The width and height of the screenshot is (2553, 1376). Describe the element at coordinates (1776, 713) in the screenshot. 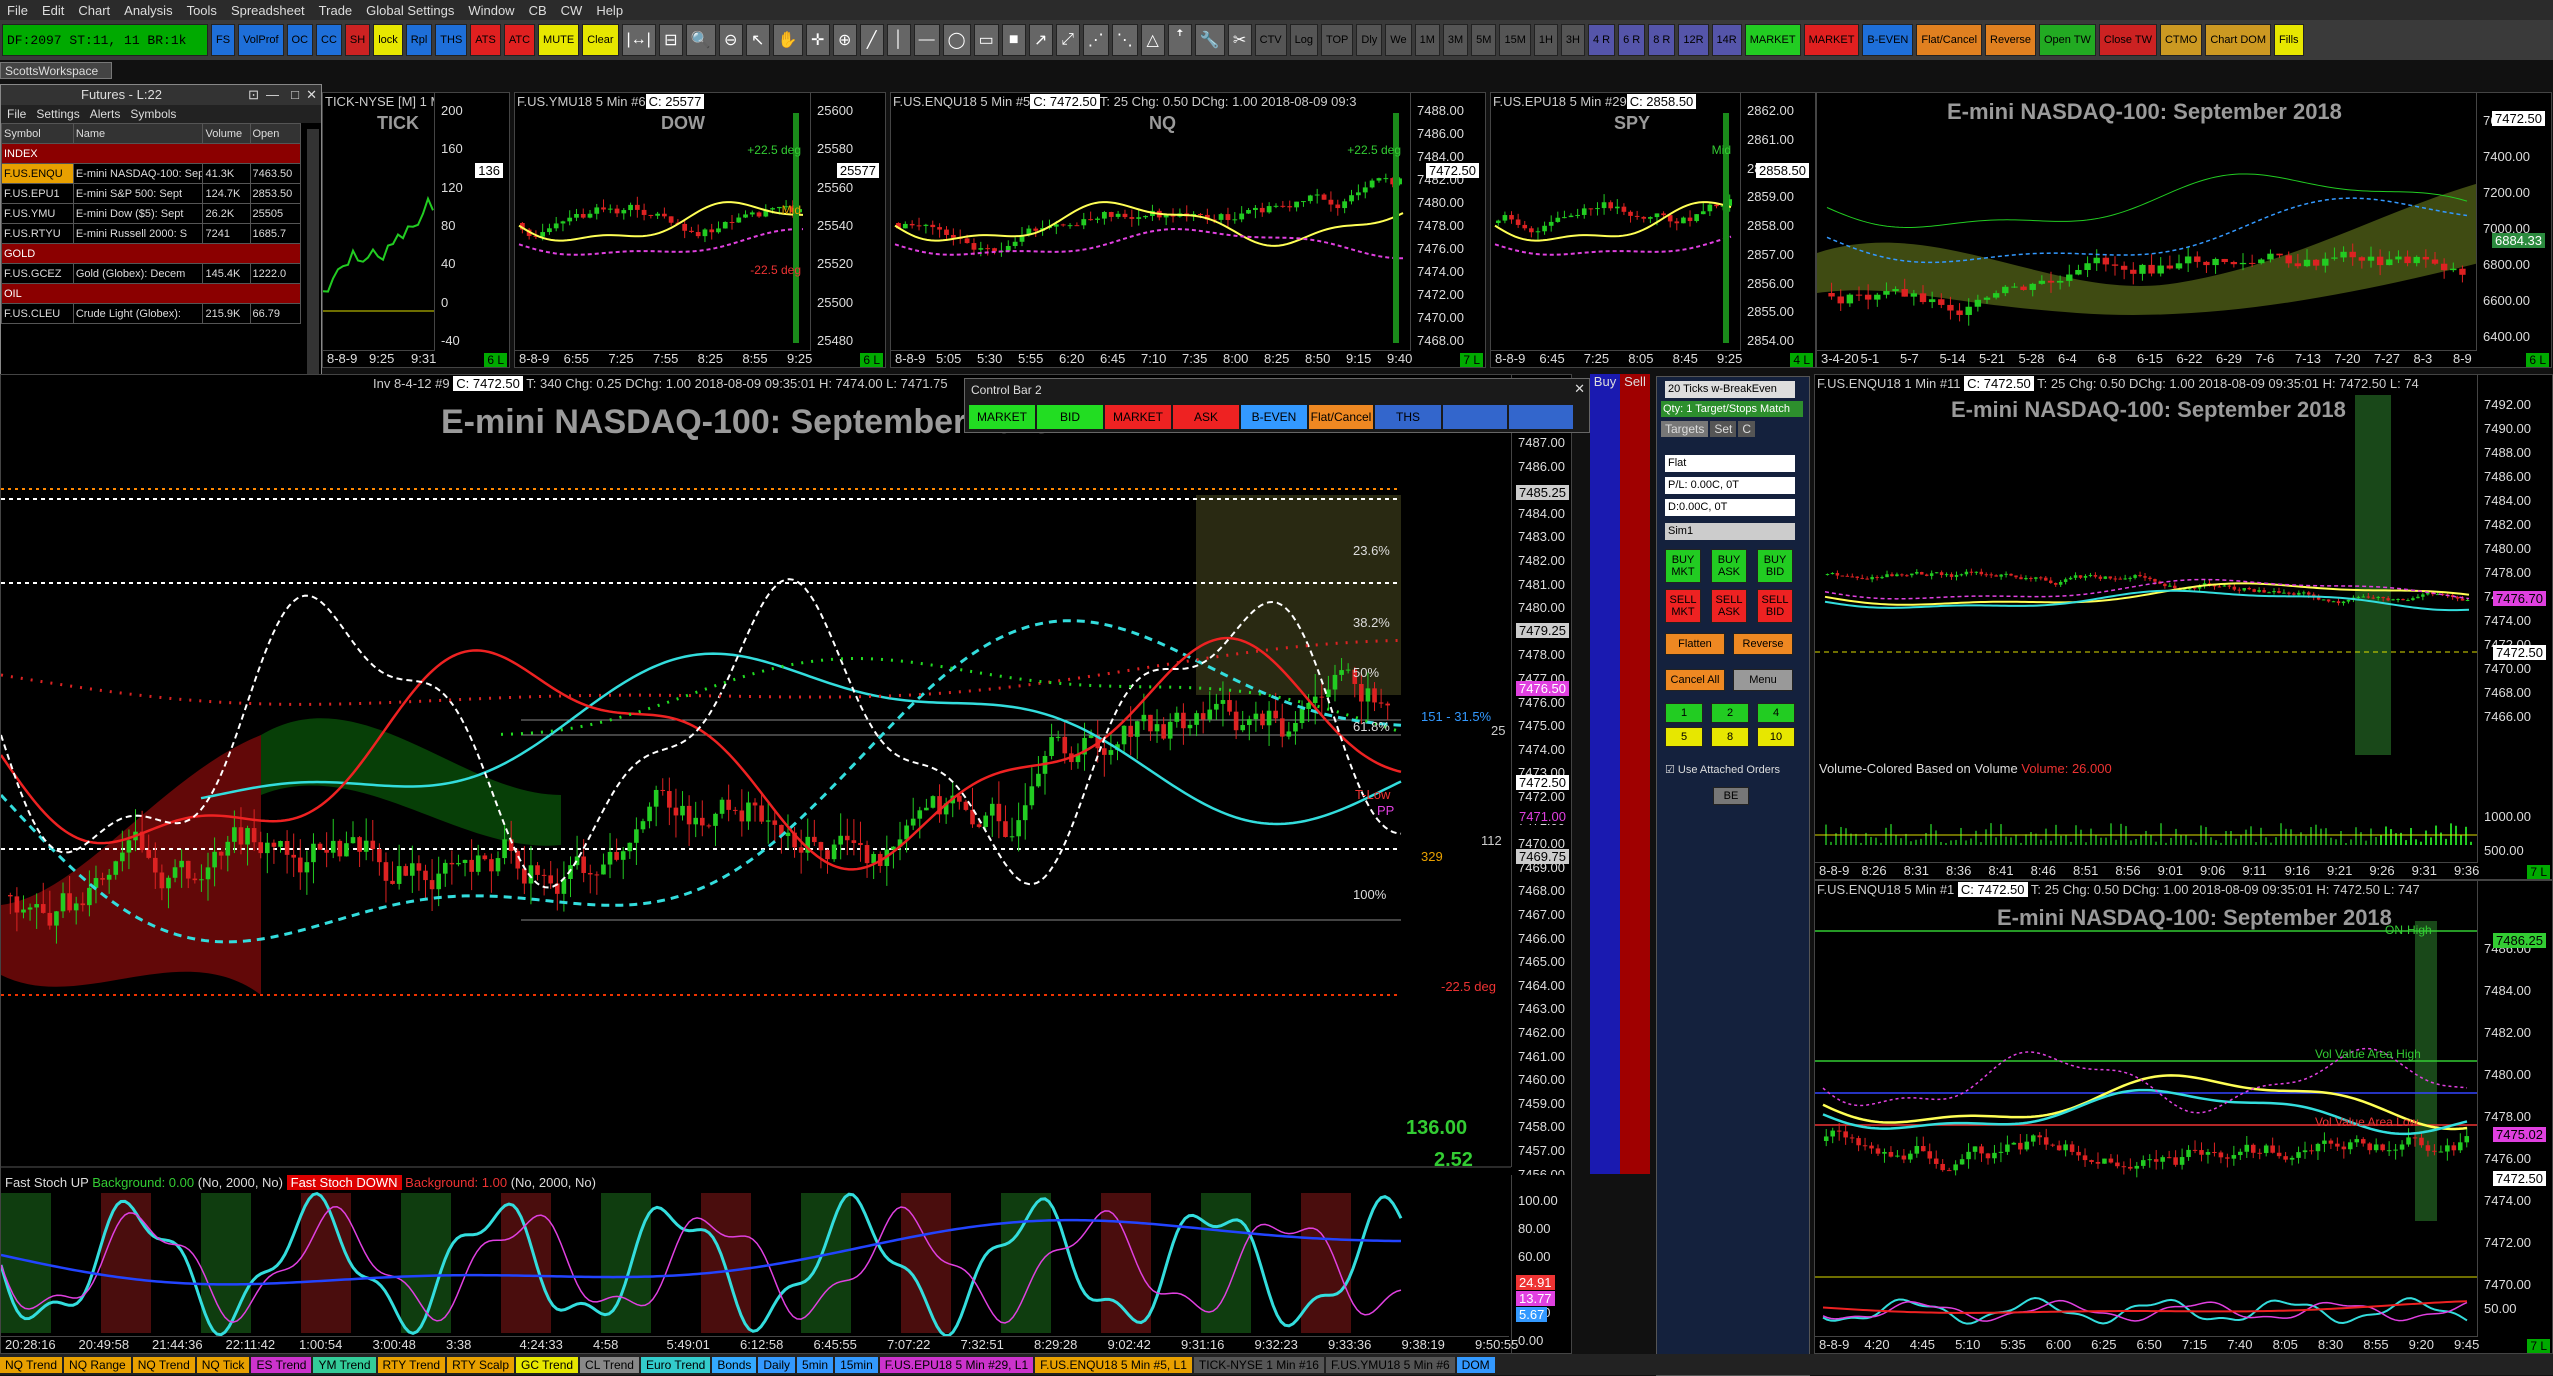

I see `qty-4-button: 4` at that location.